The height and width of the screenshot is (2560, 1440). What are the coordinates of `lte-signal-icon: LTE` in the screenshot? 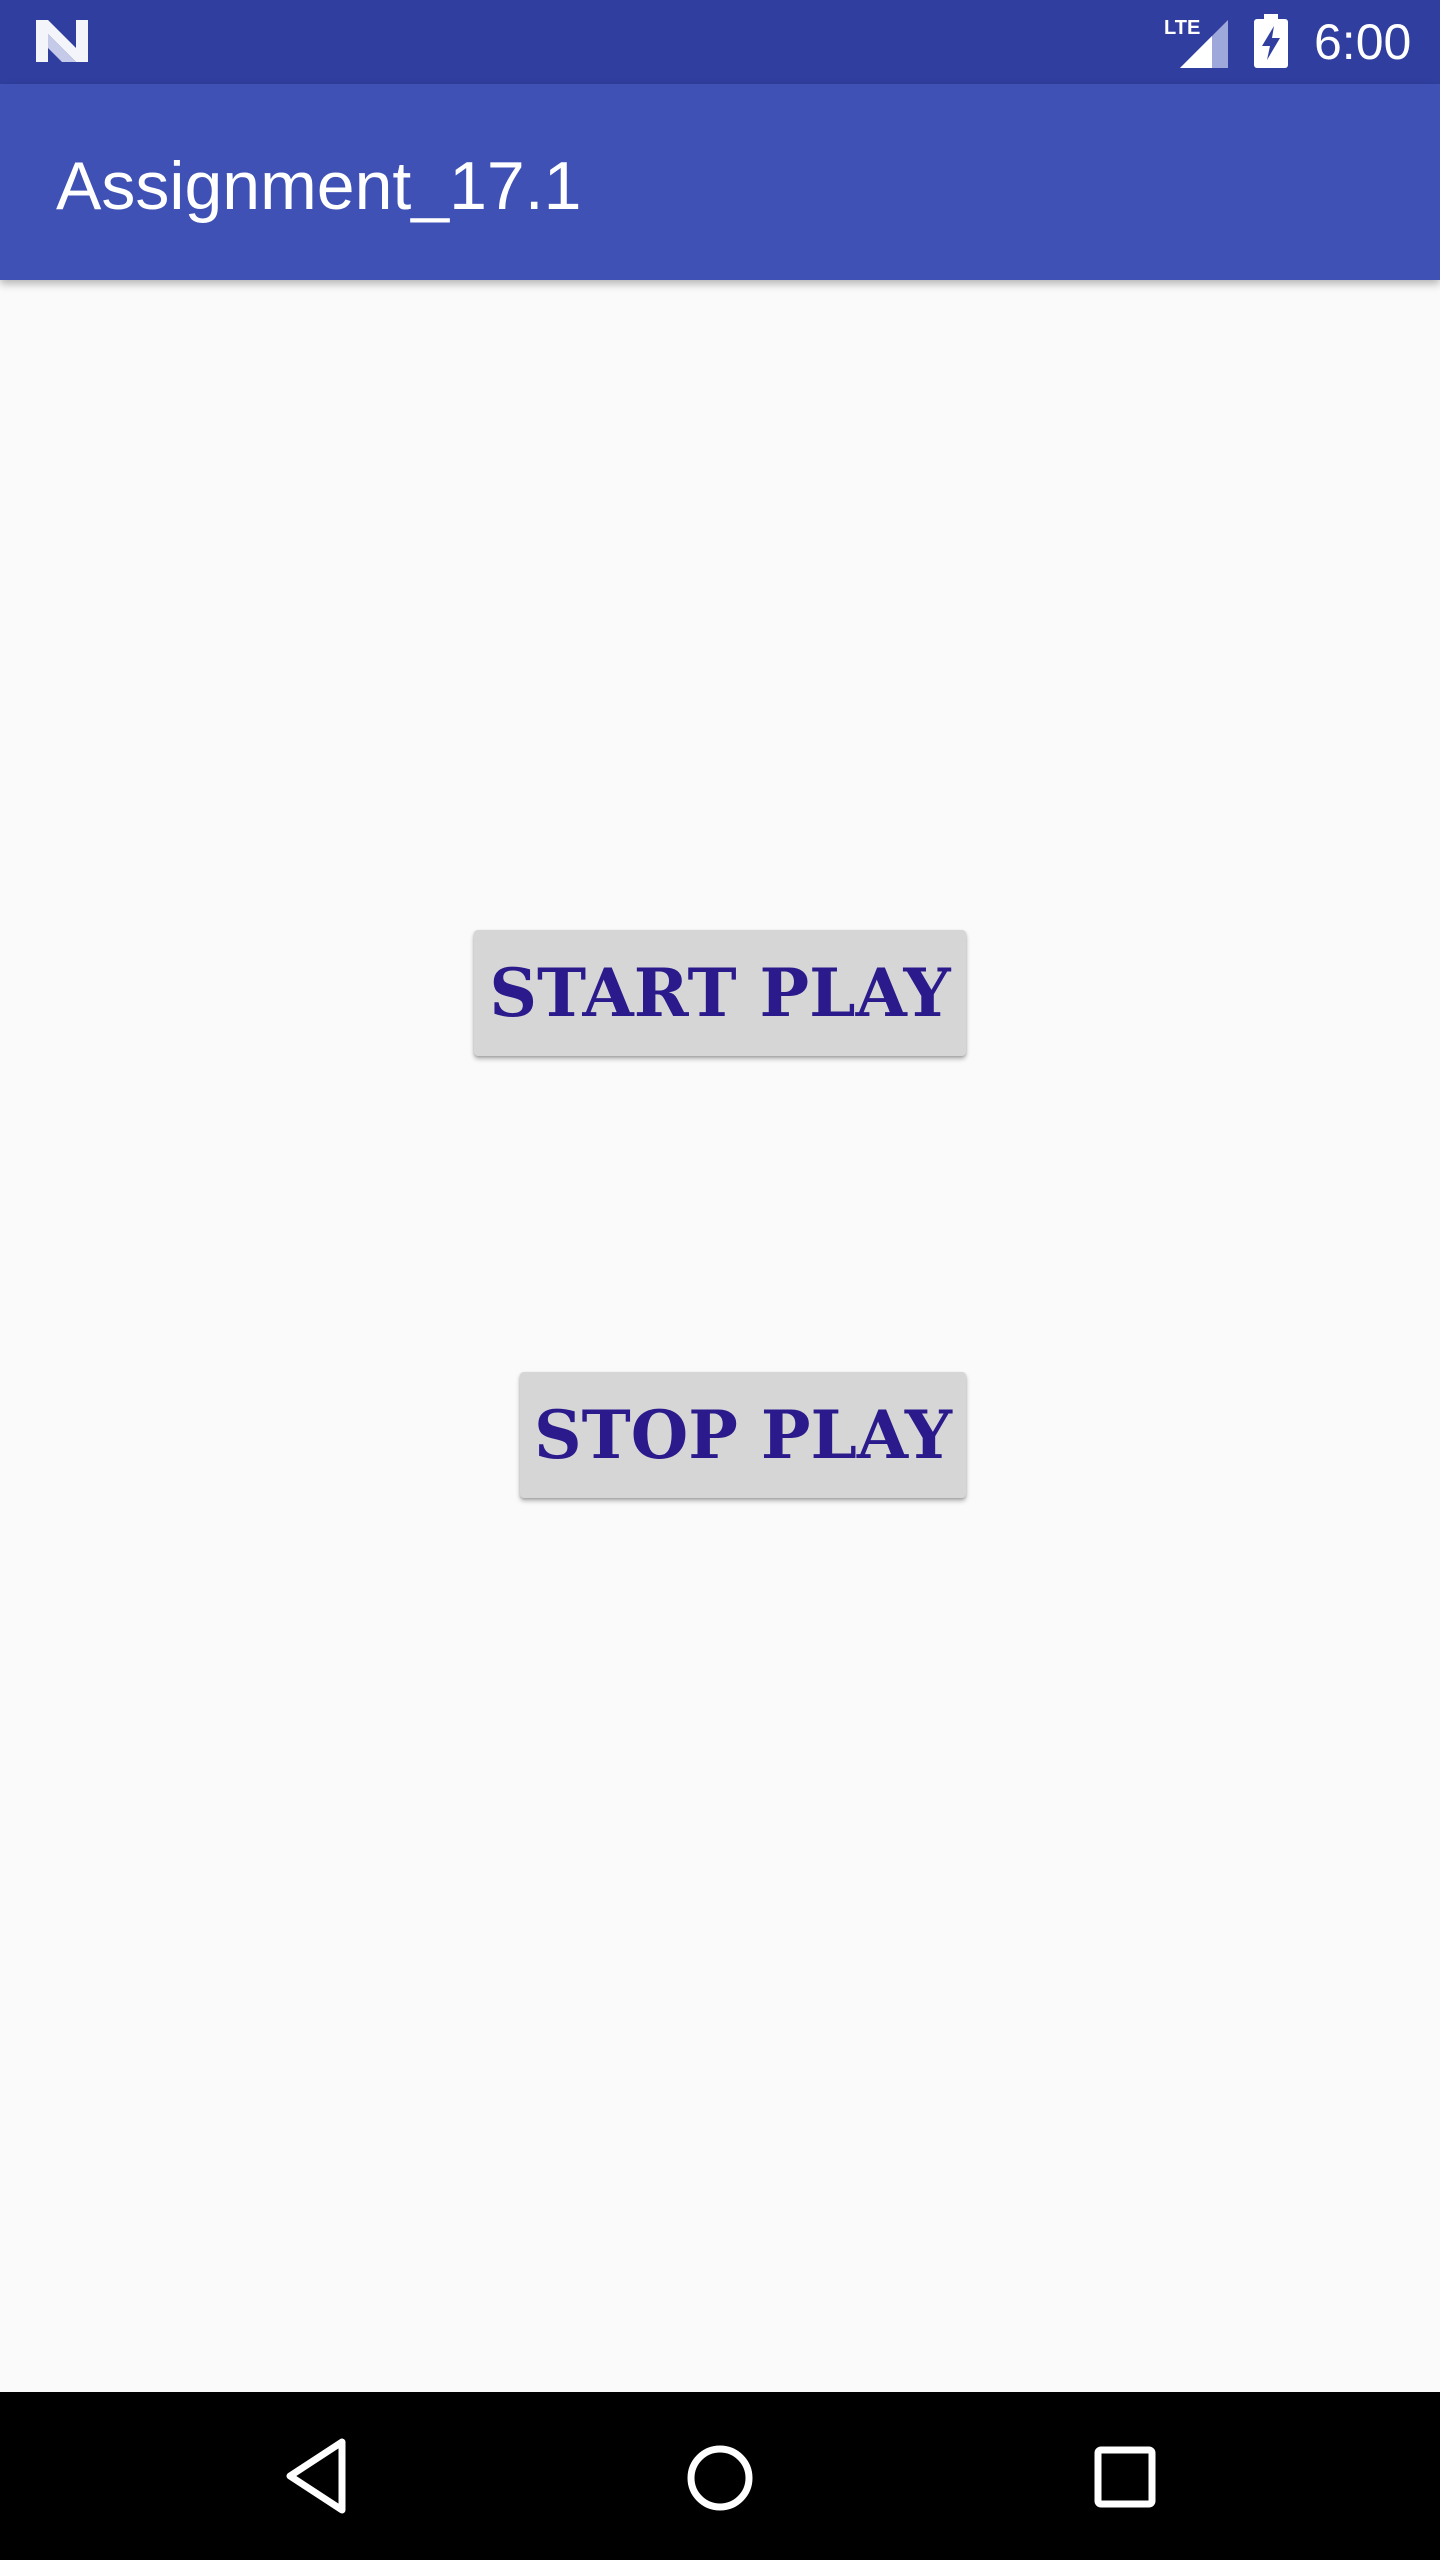 It's located at (1196, 42).